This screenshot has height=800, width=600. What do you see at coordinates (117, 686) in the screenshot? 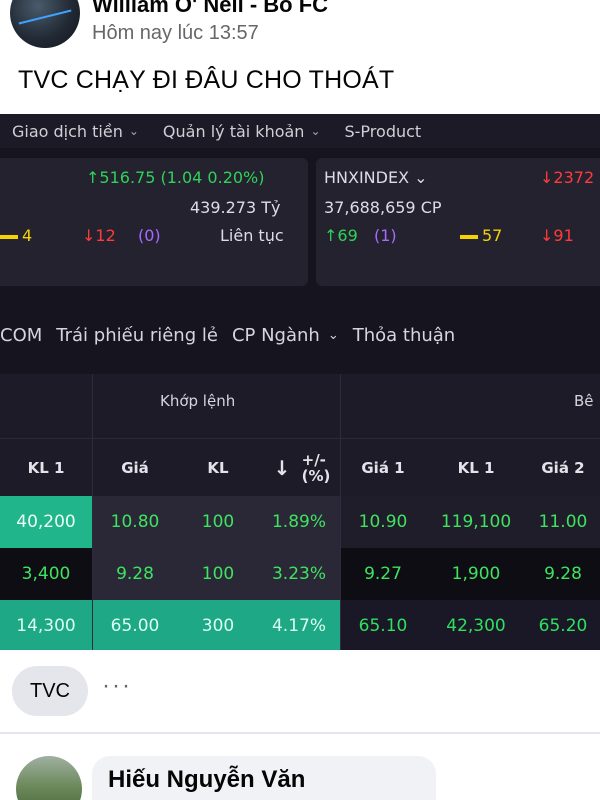
I see `more-options-icon: ···` at bounding box center [117, 686].